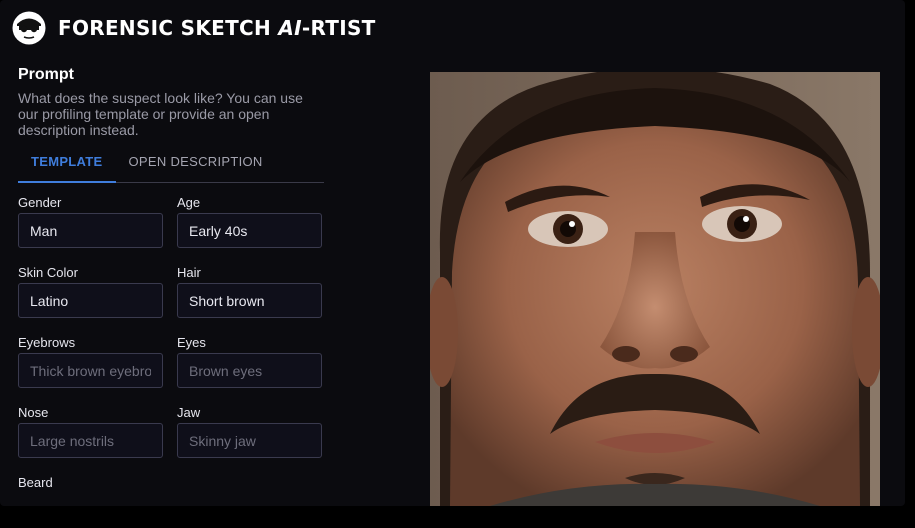 This screenshot has width=915, height=528. What do you see at coordinates (196, 167) in the screenshot?
I see `tab-open-description: OPEN DESCRIPTION` at bounding box center [196, 167].